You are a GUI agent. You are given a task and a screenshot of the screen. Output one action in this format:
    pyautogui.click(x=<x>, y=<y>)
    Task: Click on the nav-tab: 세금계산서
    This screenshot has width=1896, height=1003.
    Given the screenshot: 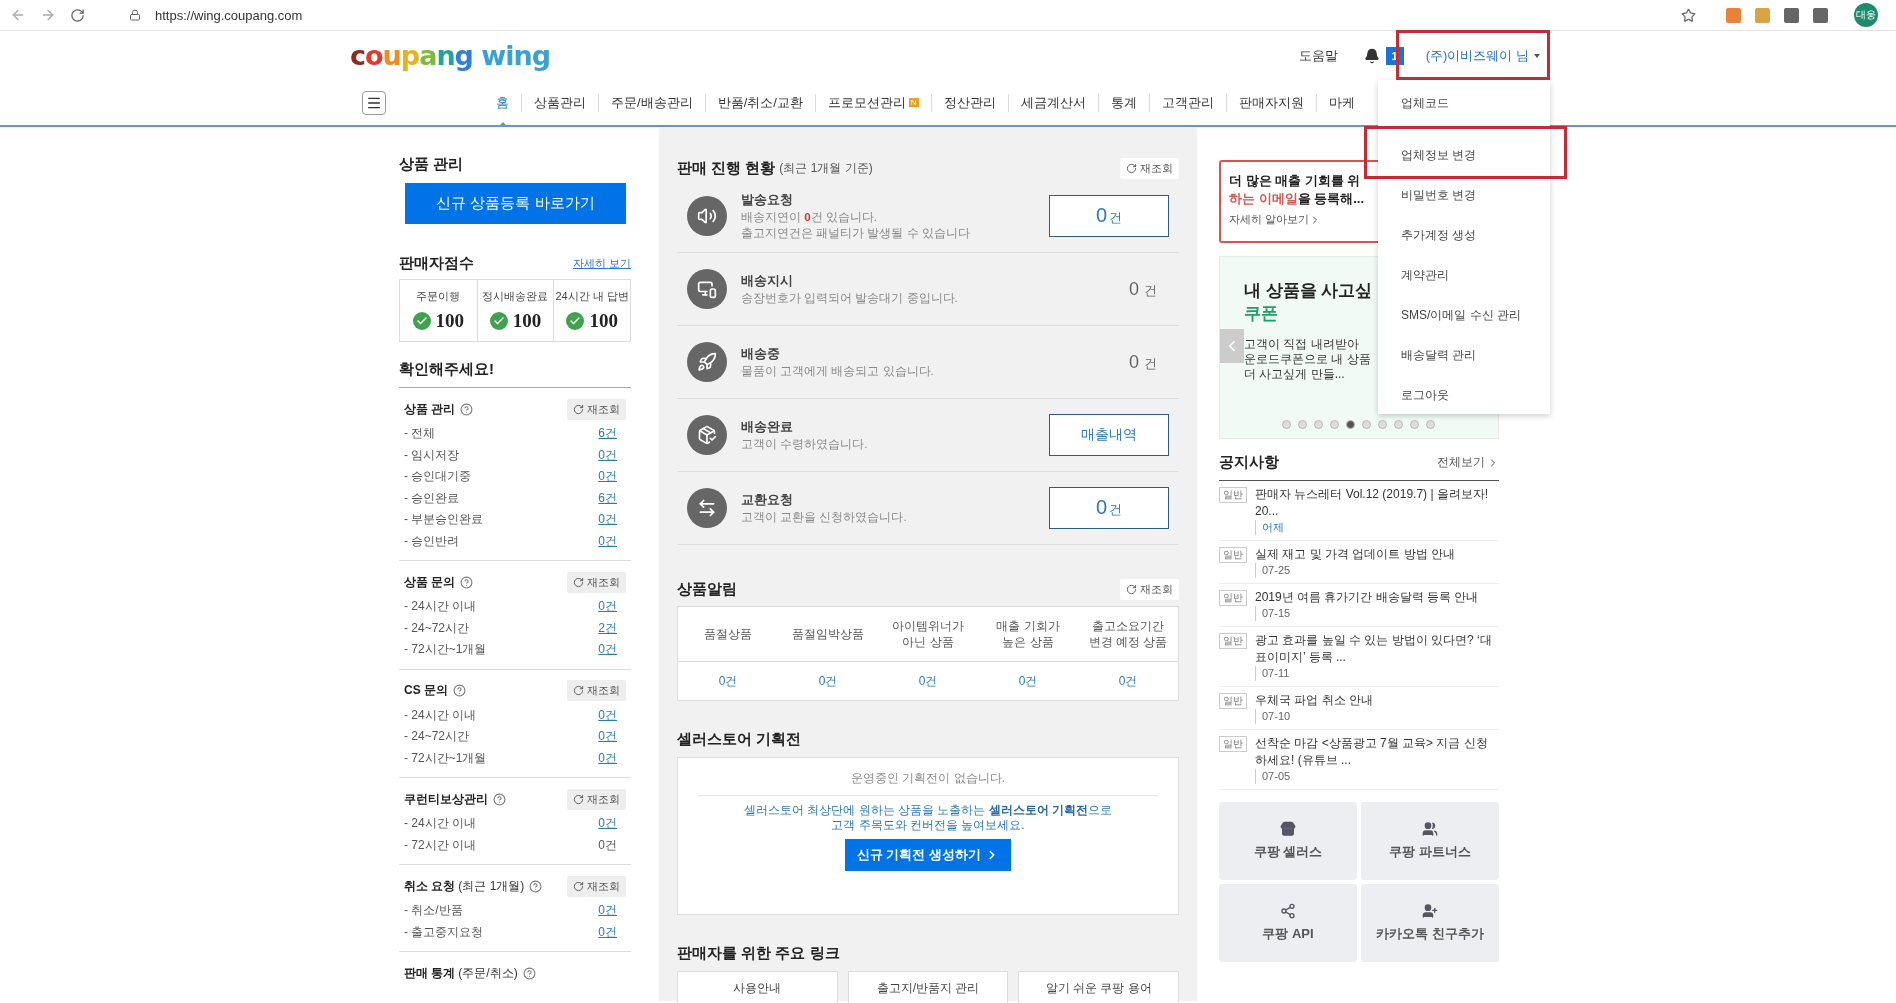 What is the action you would take?
    pyautogui.click(x=1052, y=102)
    